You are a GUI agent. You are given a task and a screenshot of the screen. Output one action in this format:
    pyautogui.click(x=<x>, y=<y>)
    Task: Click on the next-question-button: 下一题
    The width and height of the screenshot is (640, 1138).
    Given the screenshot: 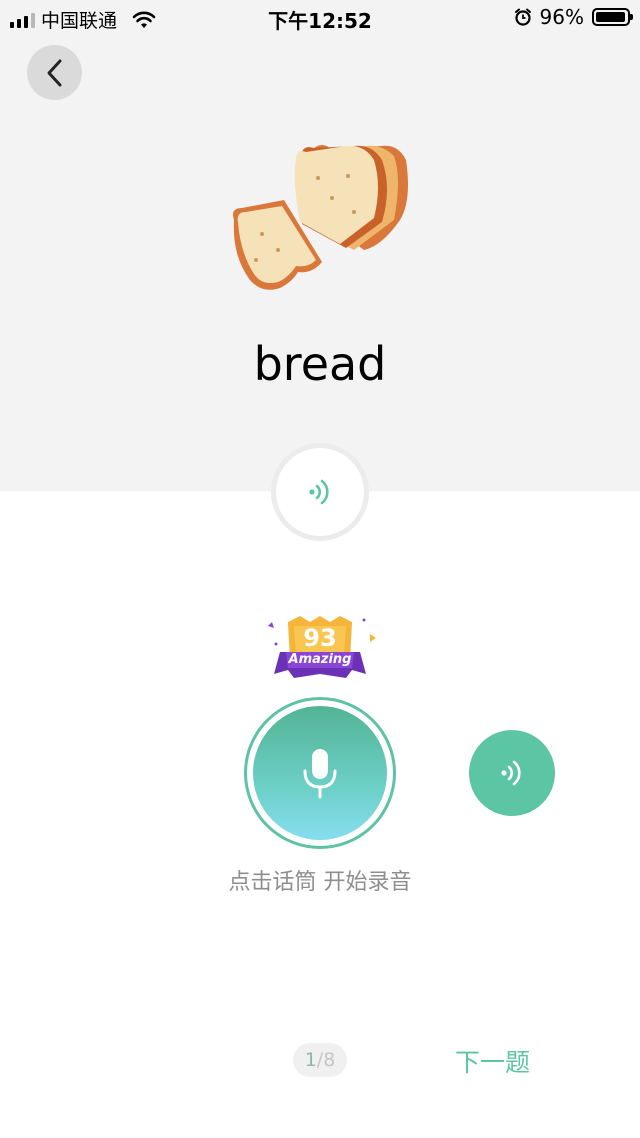 What is the action you would take?
    pyautogui.click(x=492, y=1061)
    